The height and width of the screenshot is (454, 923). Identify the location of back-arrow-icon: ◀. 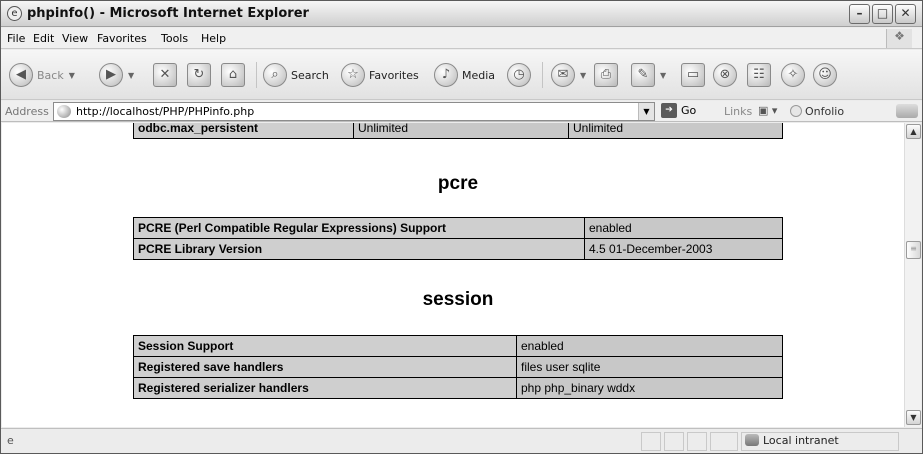
(21, 75).